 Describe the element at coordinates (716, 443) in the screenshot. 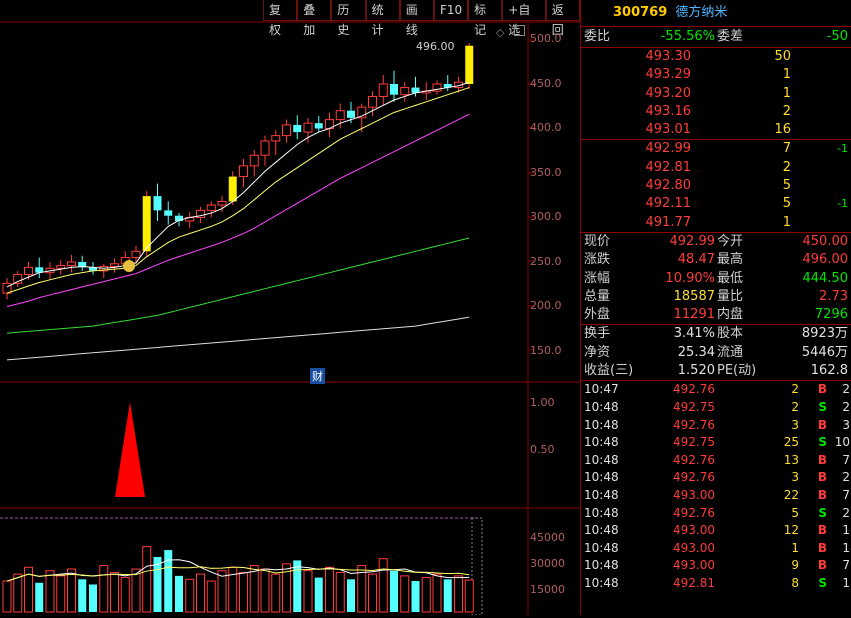

I see `tick-row: 10:48 492.75 25 S 10` at that location.